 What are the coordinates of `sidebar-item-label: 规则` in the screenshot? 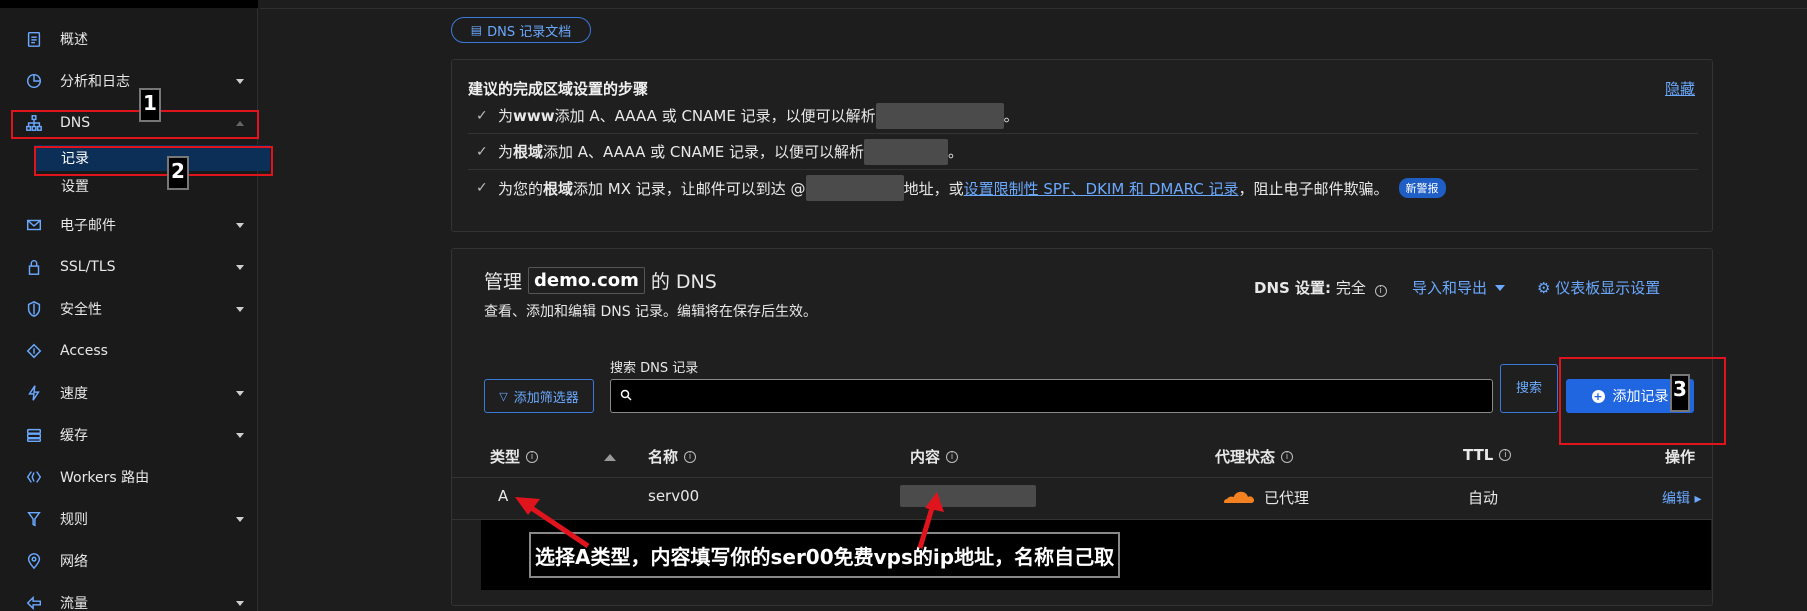 It's located at (74, 520).